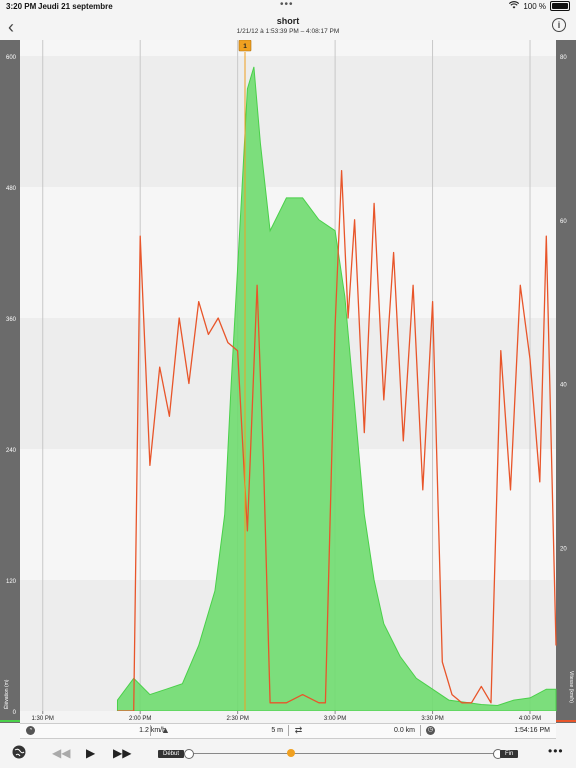  What do you see at coordinates (95, 731) in the screenshot?
I see `stat-speed: ◔ 1.2 km/h` at bounding box center [95, 731].